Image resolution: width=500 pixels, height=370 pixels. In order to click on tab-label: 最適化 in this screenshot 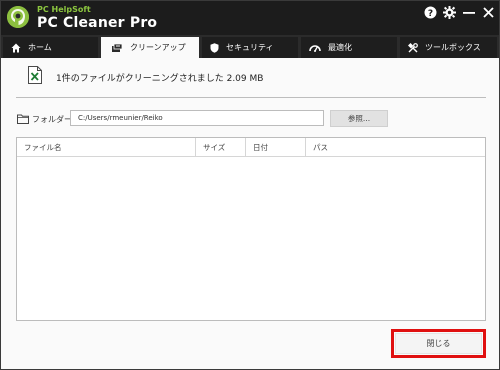, I will do `click(340, 47)`.